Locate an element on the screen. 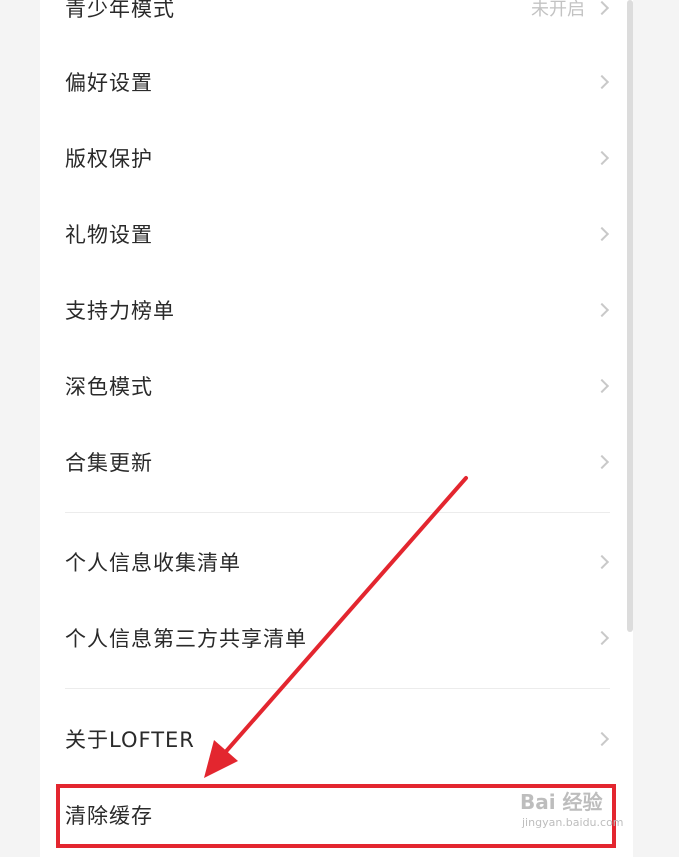  watermark-logo: Bai 经验 is located at coordinates (561, 802).